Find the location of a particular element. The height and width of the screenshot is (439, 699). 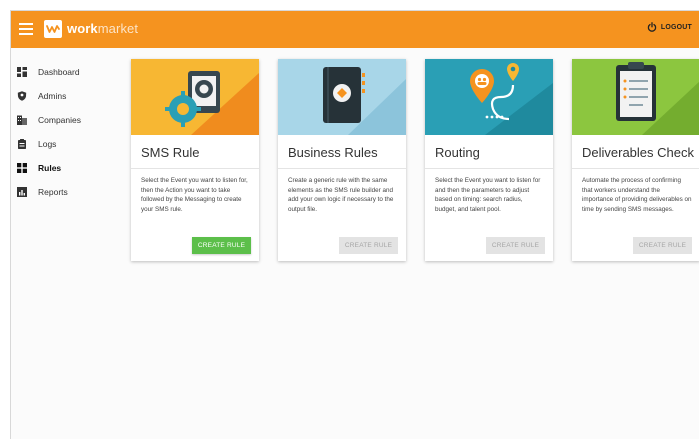

dashboard-icon is located at coordinates (22, 72).